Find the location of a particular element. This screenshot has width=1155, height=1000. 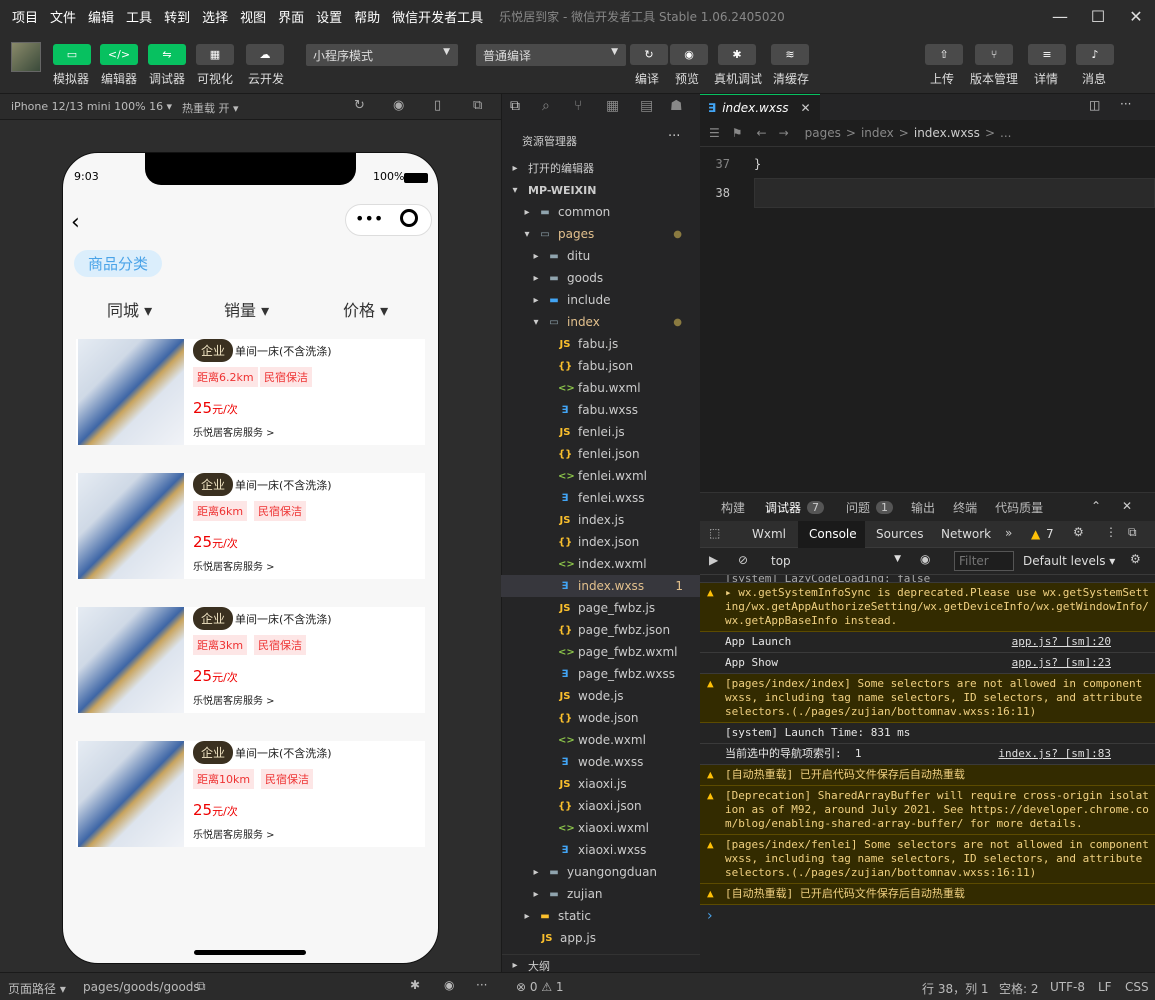

tree-item: {} wode.json is located at coordinates (600, 718).